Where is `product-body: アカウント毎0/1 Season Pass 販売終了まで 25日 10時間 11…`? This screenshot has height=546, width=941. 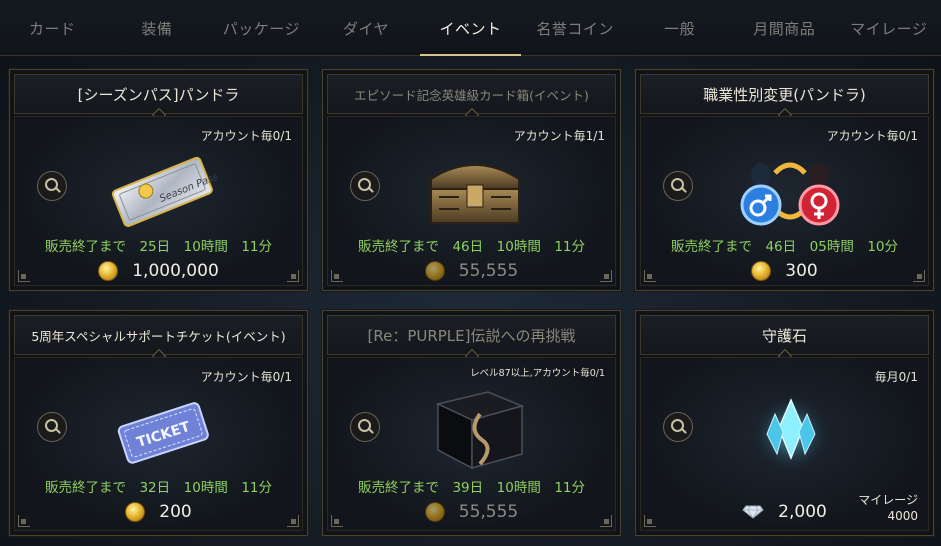
product-body: アカウント毎0/1 Season Pass 販売終了まで 25日 10時間 11… is located at coordinates (158, 201).